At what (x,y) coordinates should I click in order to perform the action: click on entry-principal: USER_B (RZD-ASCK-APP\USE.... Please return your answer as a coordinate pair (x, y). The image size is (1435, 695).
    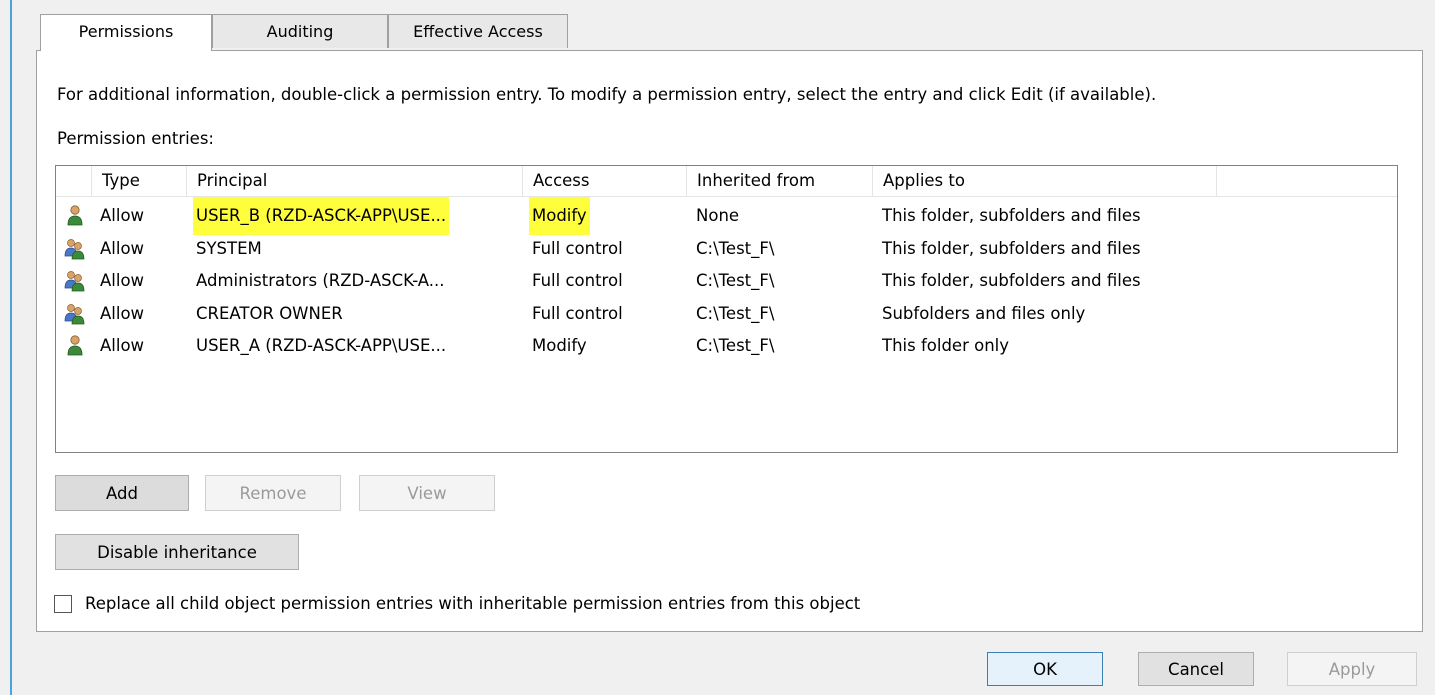
    Looking at the image, I should click on (321, 216).